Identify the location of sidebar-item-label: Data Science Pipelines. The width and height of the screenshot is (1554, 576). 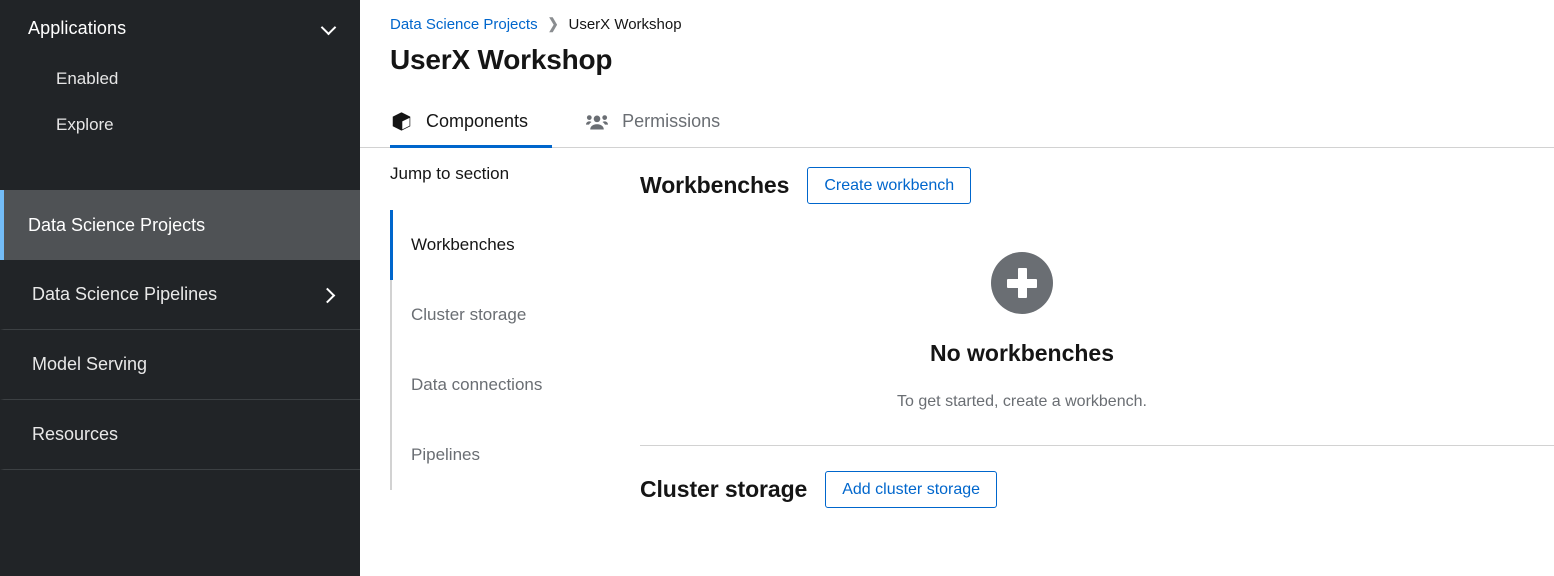
(125, 294).